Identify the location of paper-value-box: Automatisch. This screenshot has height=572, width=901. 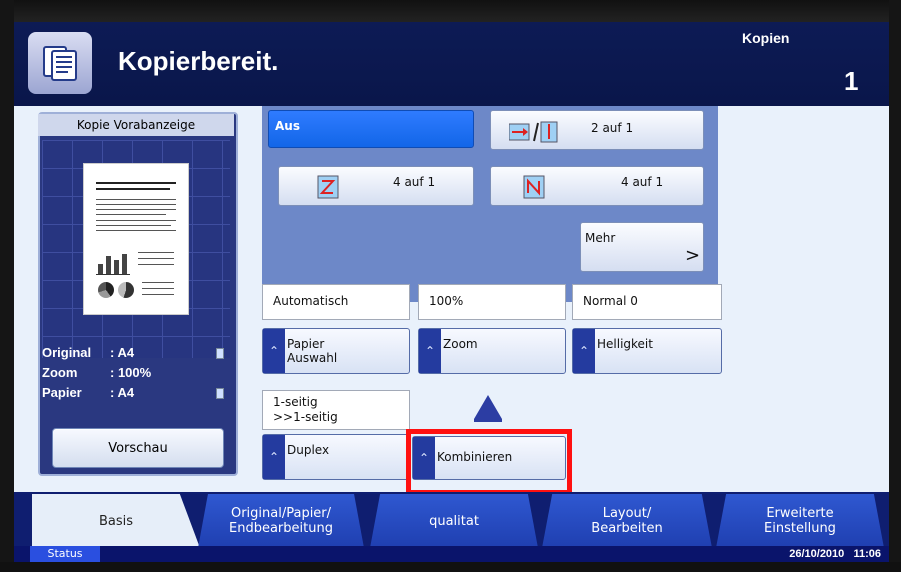
(336, 302).